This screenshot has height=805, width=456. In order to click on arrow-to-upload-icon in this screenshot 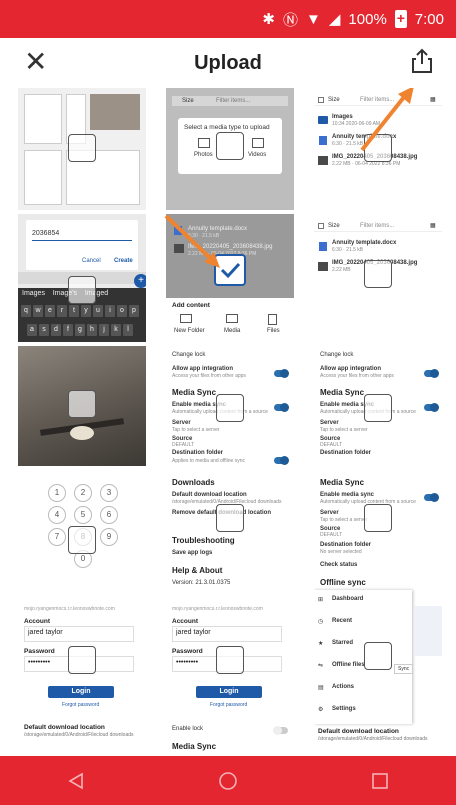, I will do `click(387, 120)`.